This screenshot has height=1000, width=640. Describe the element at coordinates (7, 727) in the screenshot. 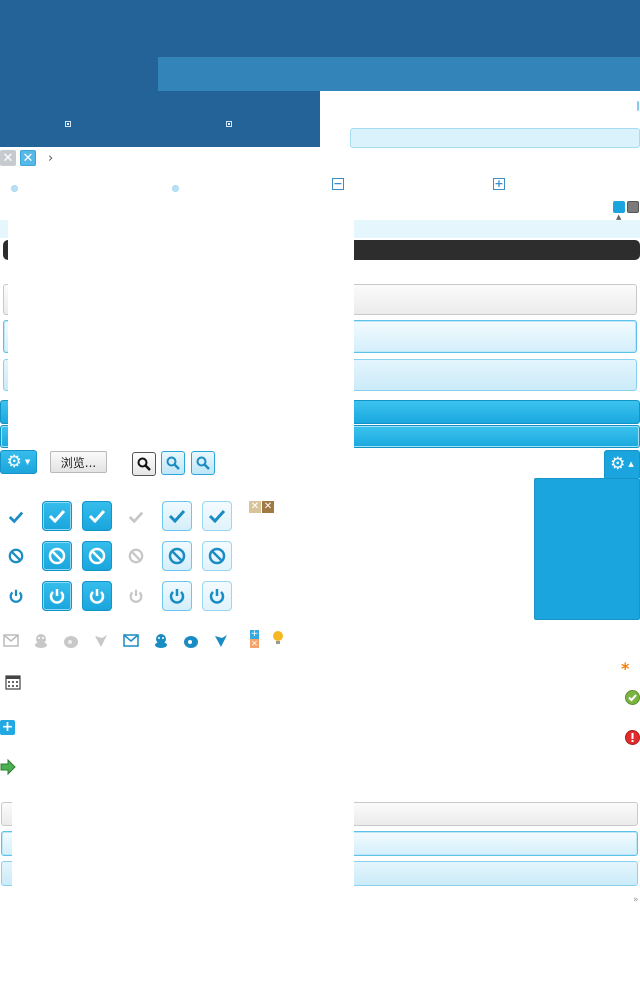

I see `add-icon: +` at that location.